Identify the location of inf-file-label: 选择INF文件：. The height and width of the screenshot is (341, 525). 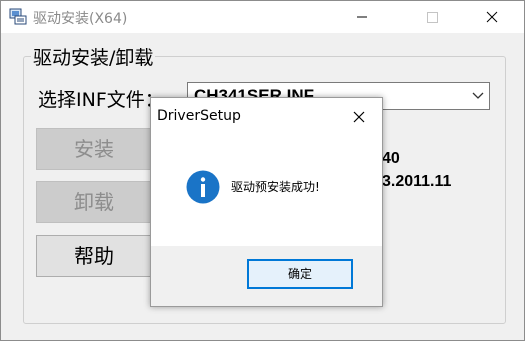
(101, 100).